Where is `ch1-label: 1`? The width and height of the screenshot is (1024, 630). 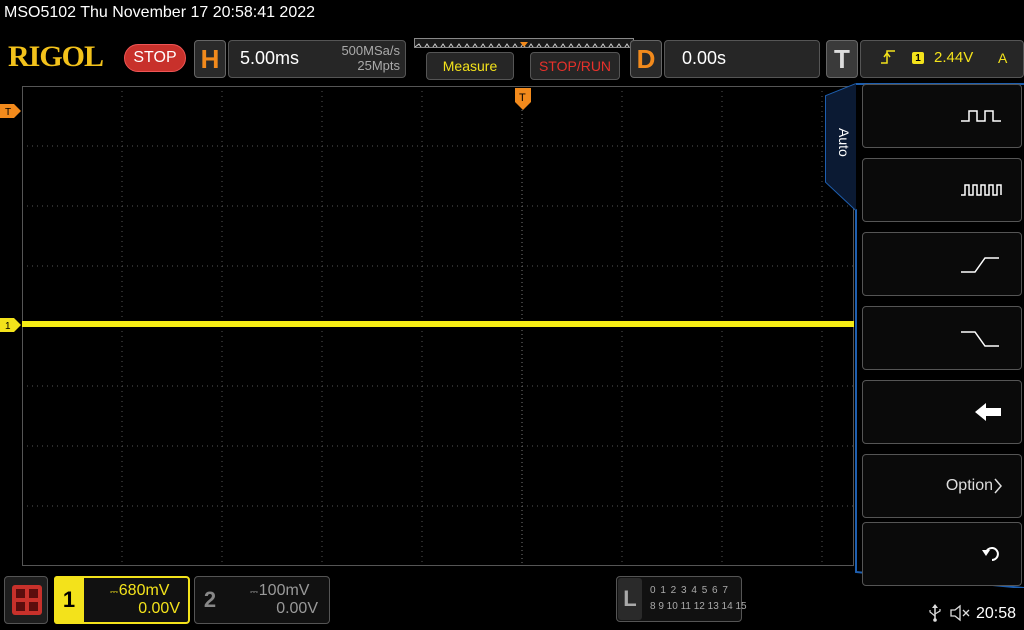 ch1-label: 1 is located at coordinates (69, 600).